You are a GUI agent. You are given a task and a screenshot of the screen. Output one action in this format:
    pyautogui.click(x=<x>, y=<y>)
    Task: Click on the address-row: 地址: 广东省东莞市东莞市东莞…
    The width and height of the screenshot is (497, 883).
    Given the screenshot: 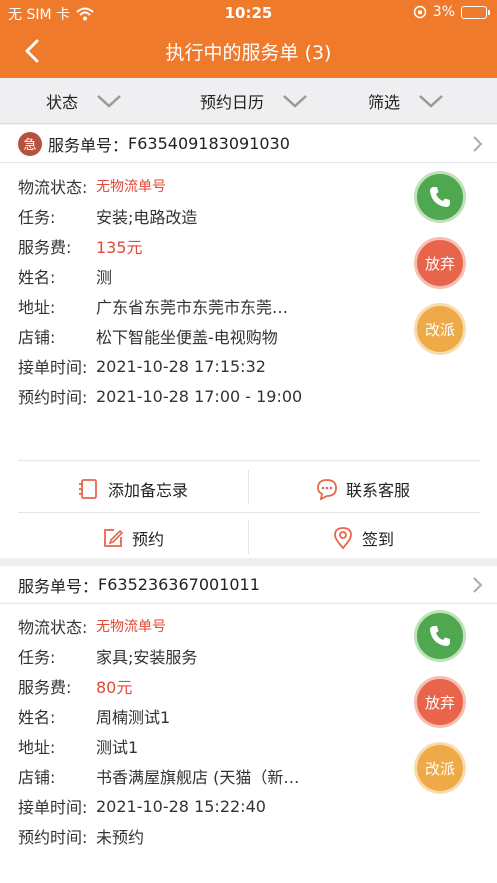 What is the action you would take?
    pyautogui.click(x=160, y=306)
    